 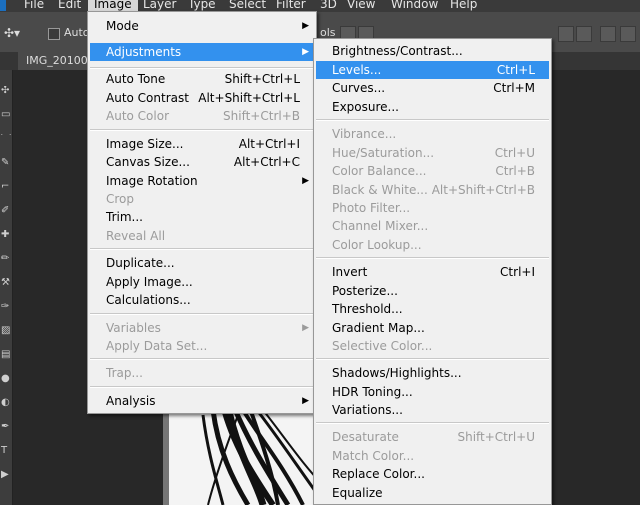 I want to click on crop-tool-icon: ⌐, so click(x=6, y=187).